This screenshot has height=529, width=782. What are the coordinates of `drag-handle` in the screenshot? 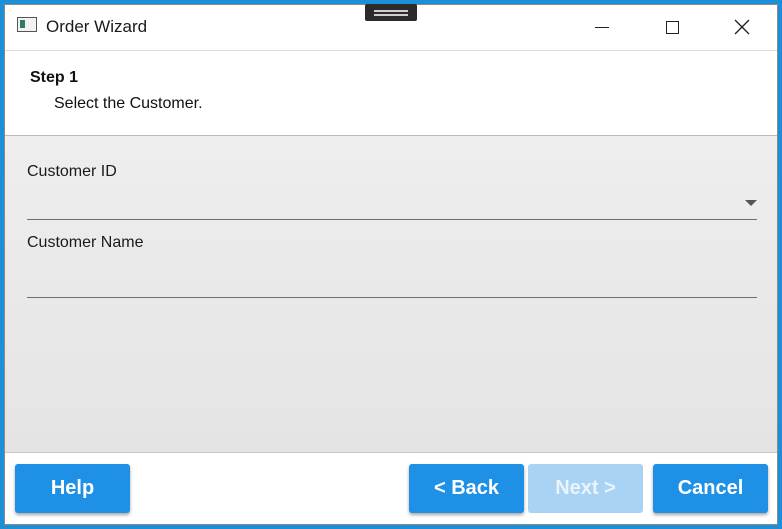 It's located at (391, 12).